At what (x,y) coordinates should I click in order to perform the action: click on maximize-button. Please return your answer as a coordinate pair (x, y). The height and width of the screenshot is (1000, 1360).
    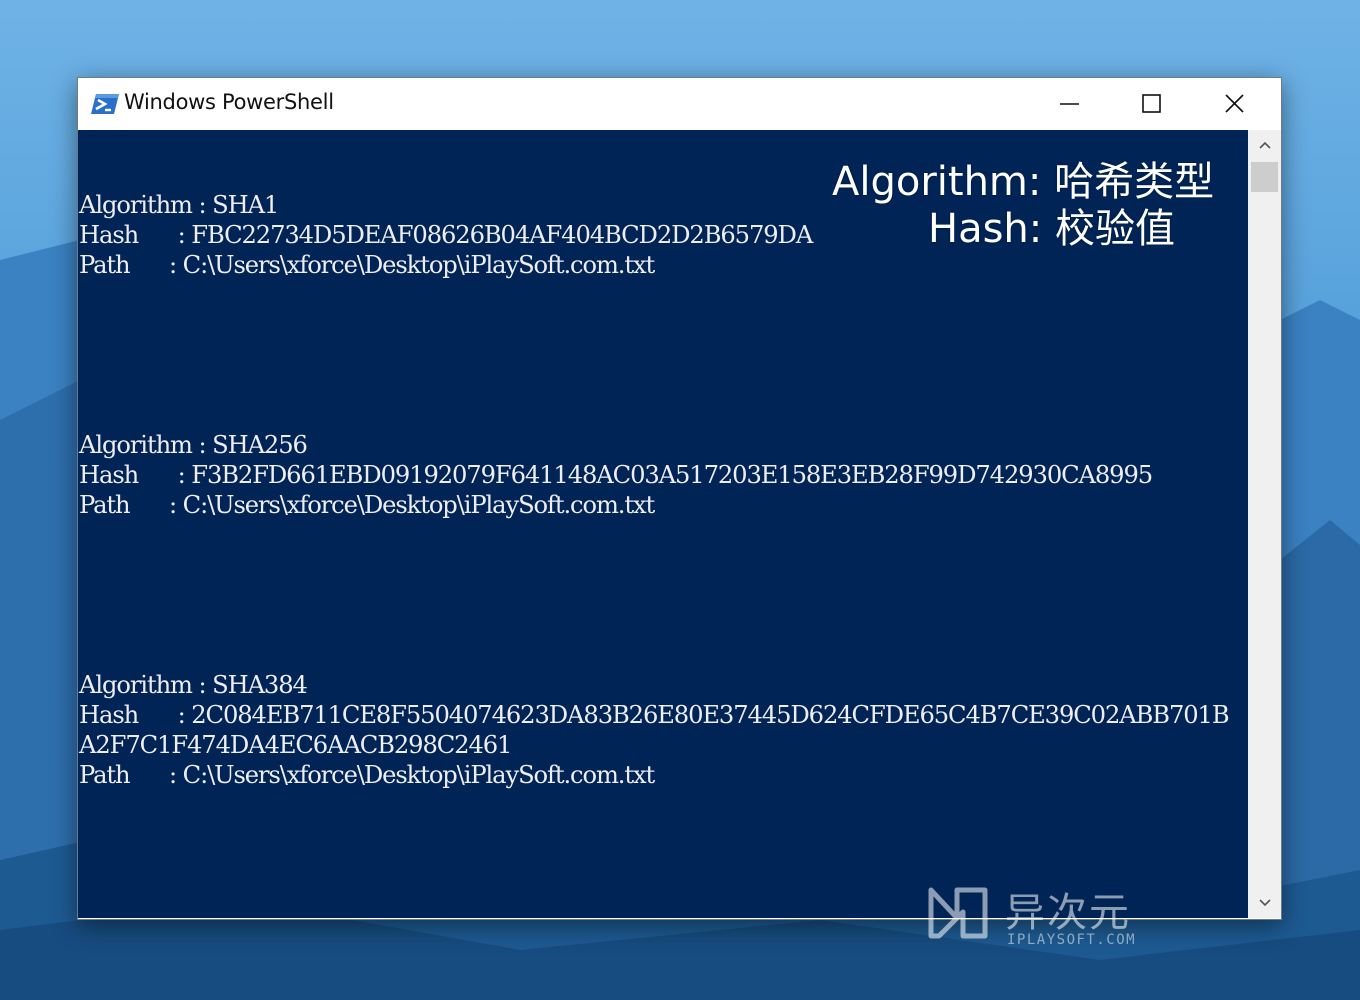
    Looking at the image, I should click on (1152, 104).